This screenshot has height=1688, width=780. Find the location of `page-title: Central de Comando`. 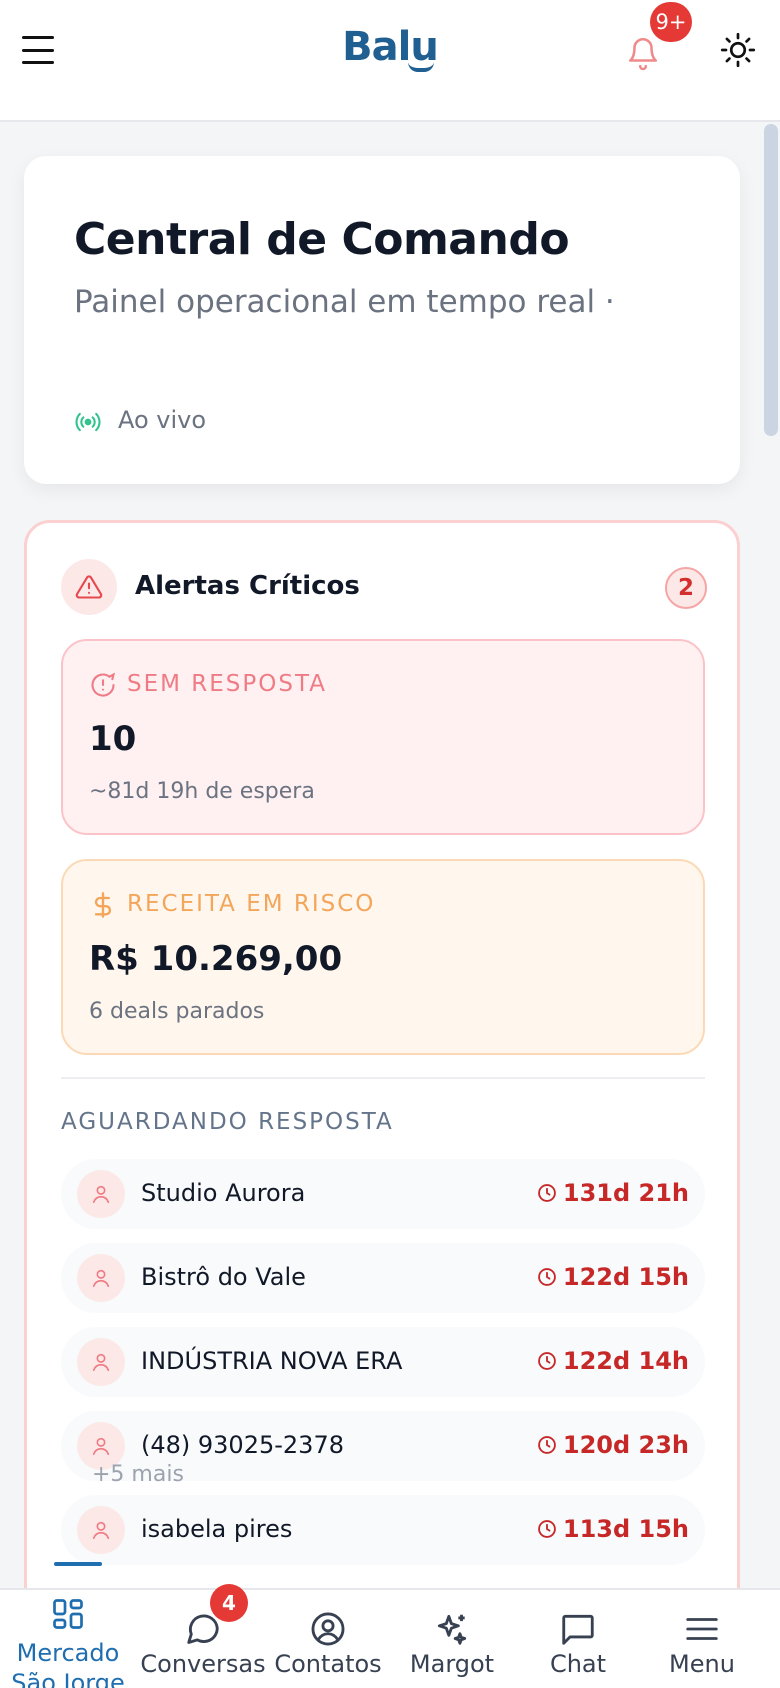

page-title: Central de Comando is located at coordinates (322, 239).